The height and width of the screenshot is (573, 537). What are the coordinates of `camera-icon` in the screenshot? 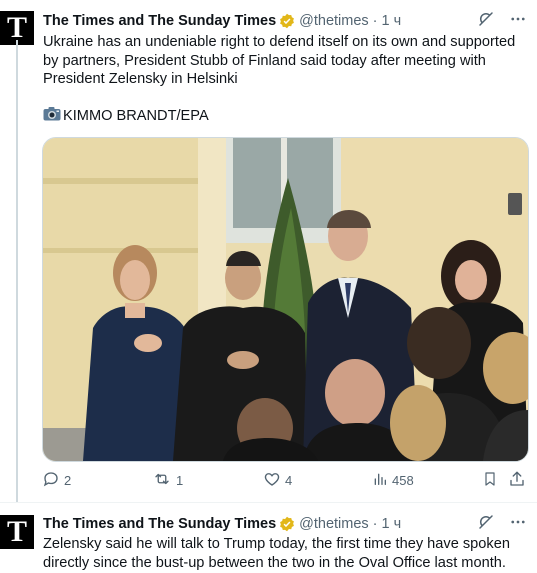 It's located at (52, 116).